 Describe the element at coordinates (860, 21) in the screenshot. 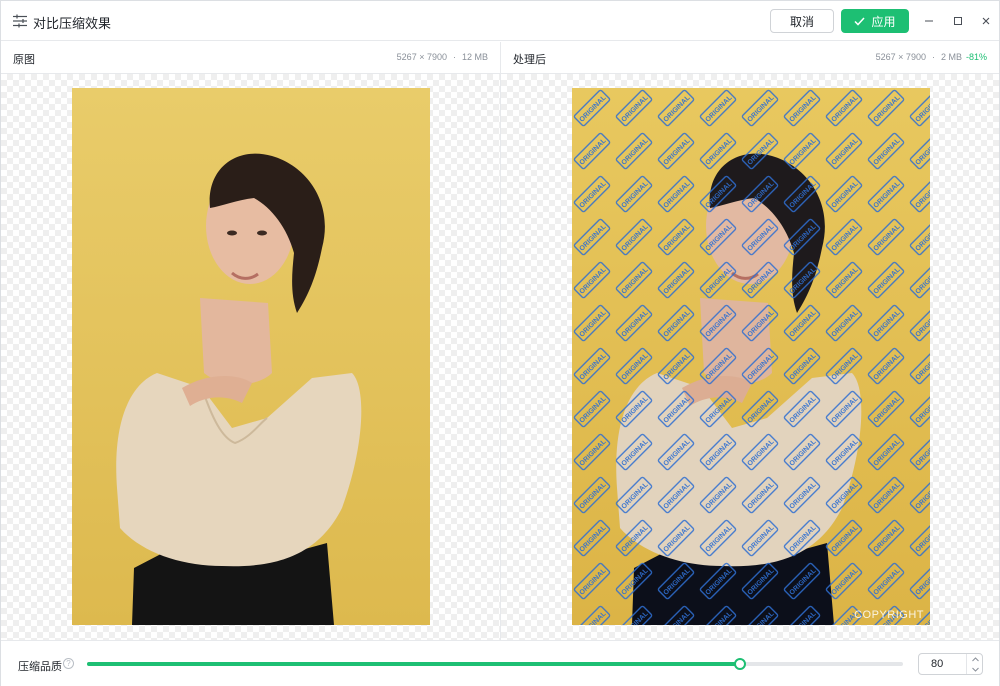

I see `check-icon` at that location.